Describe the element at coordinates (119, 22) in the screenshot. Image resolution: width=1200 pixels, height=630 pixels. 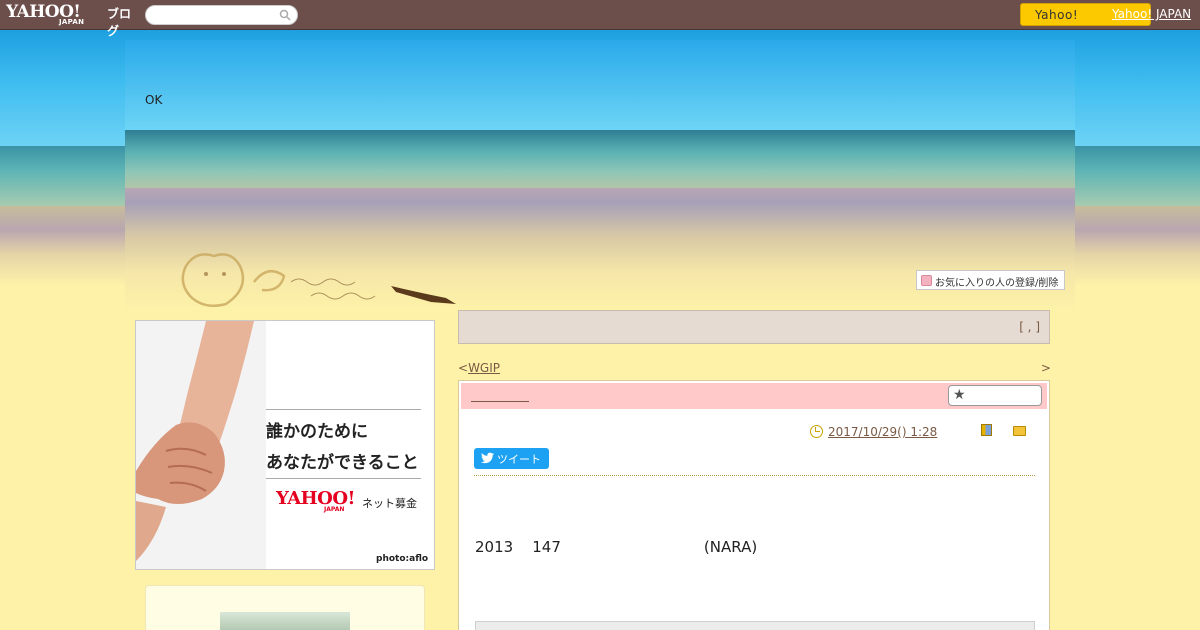
I see `logo-blog-text: ブログ` at that location.